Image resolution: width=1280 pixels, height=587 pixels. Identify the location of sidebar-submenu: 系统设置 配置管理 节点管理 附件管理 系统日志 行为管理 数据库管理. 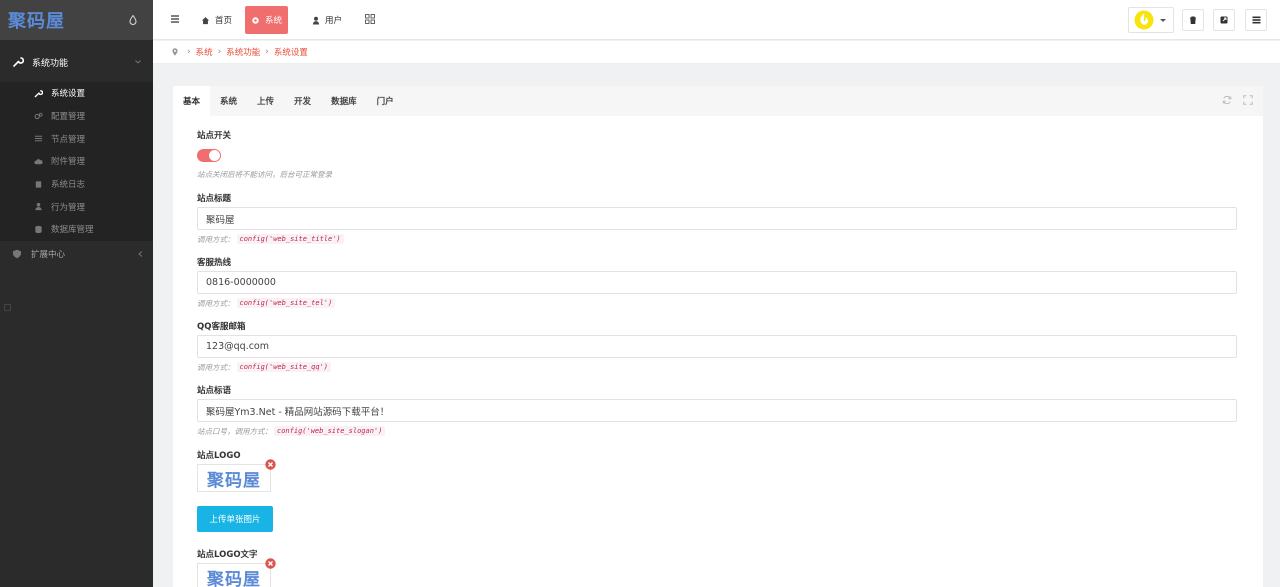
(76, 161).